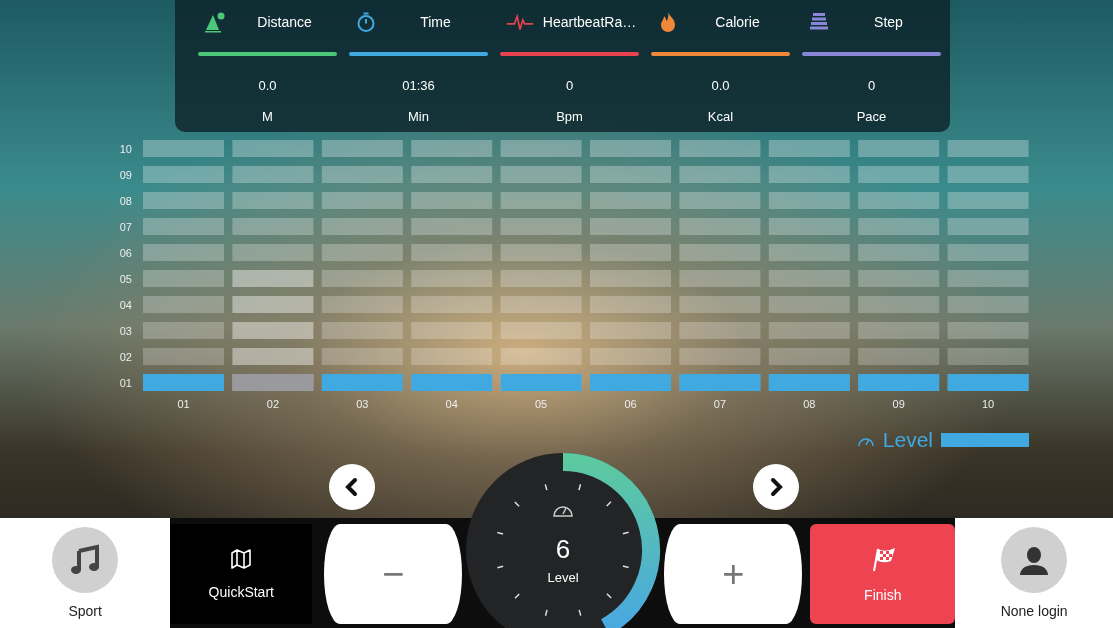  Describe the element at coordinates (125, 149) in the screenshot. I see `row-label: 10` at that location.